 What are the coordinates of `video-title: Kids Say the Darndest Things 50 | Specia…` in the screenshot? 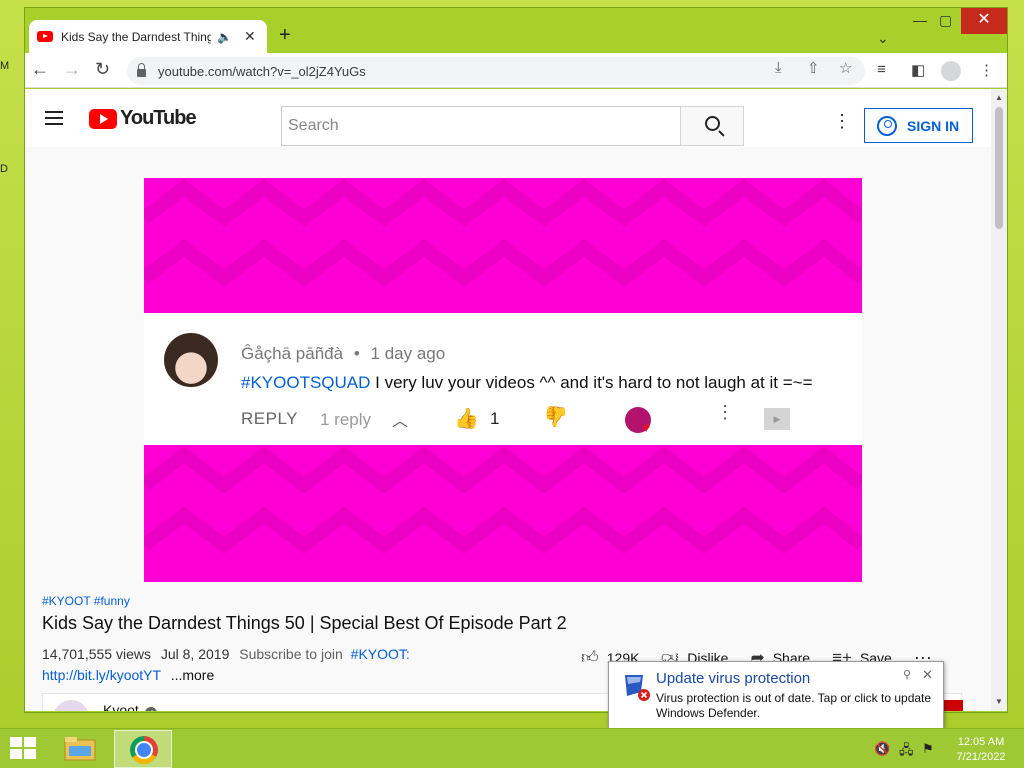 It's located at (304, 623).